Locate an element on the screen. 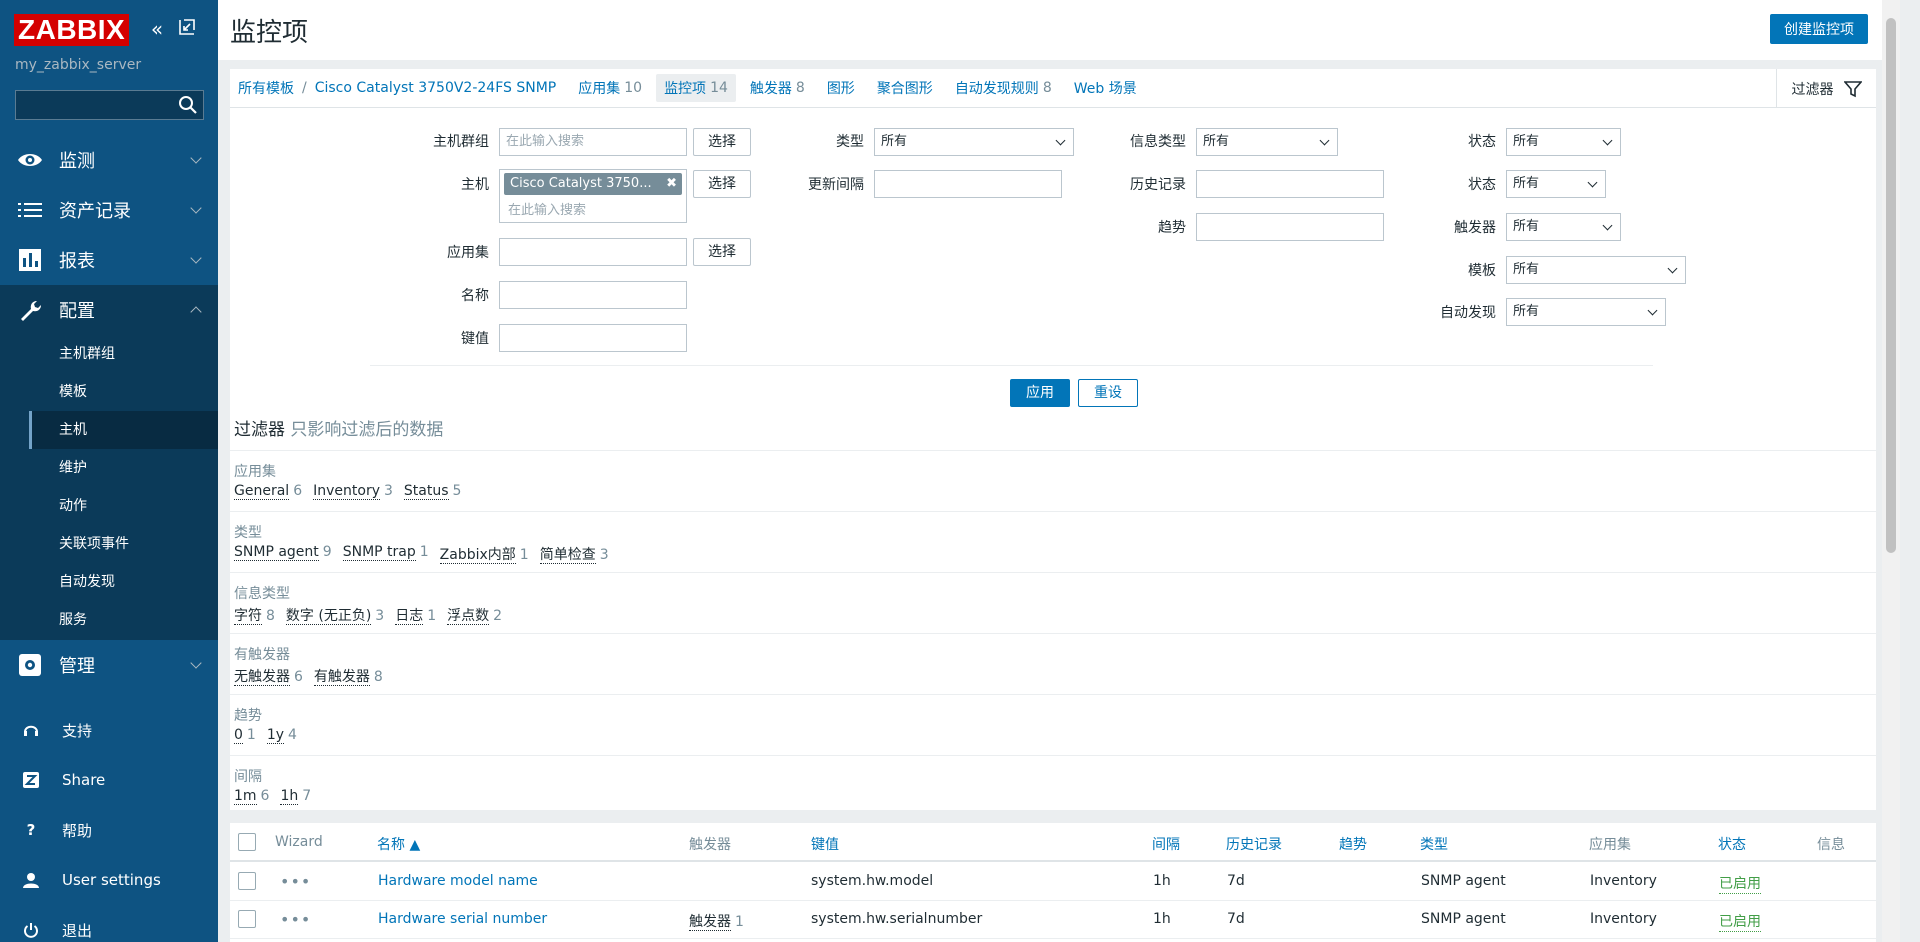 The width and height of the screenshot is (1920, 942). submenu-correlation: 关联项事件 is located at coordinates (123, 544).